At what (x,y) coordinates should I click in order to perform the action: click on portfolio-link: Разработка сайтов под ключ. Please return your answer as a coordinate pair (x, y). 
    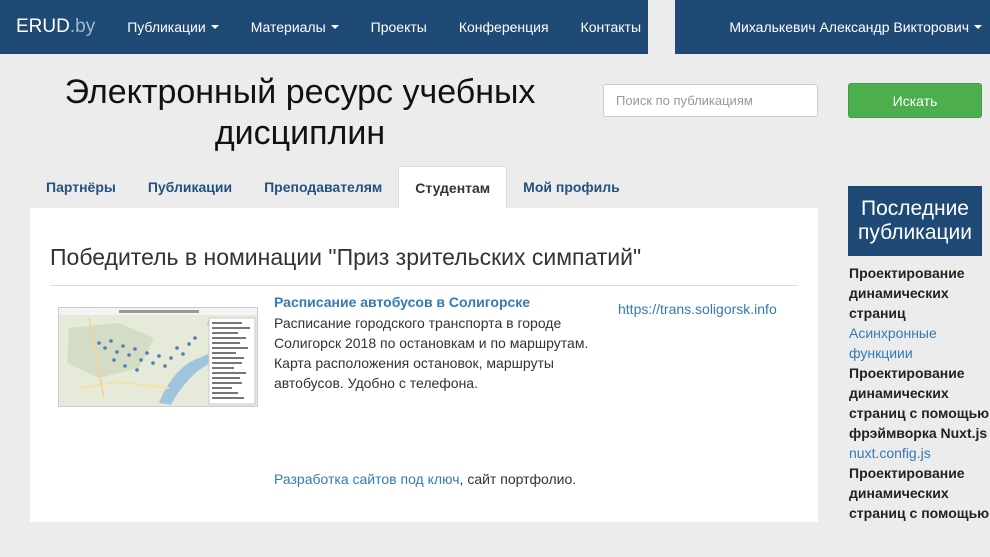
    Looking at the image, I should click on (367, 479).